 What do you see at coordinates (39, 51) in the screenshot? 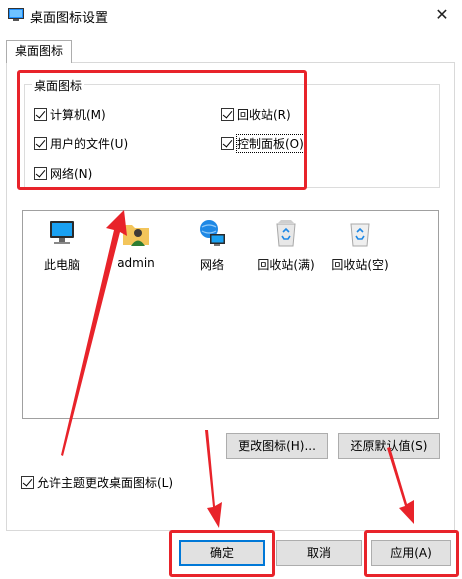
I see `tab-desktop-icons: 桌面图标` at bounding box center [39, 51].